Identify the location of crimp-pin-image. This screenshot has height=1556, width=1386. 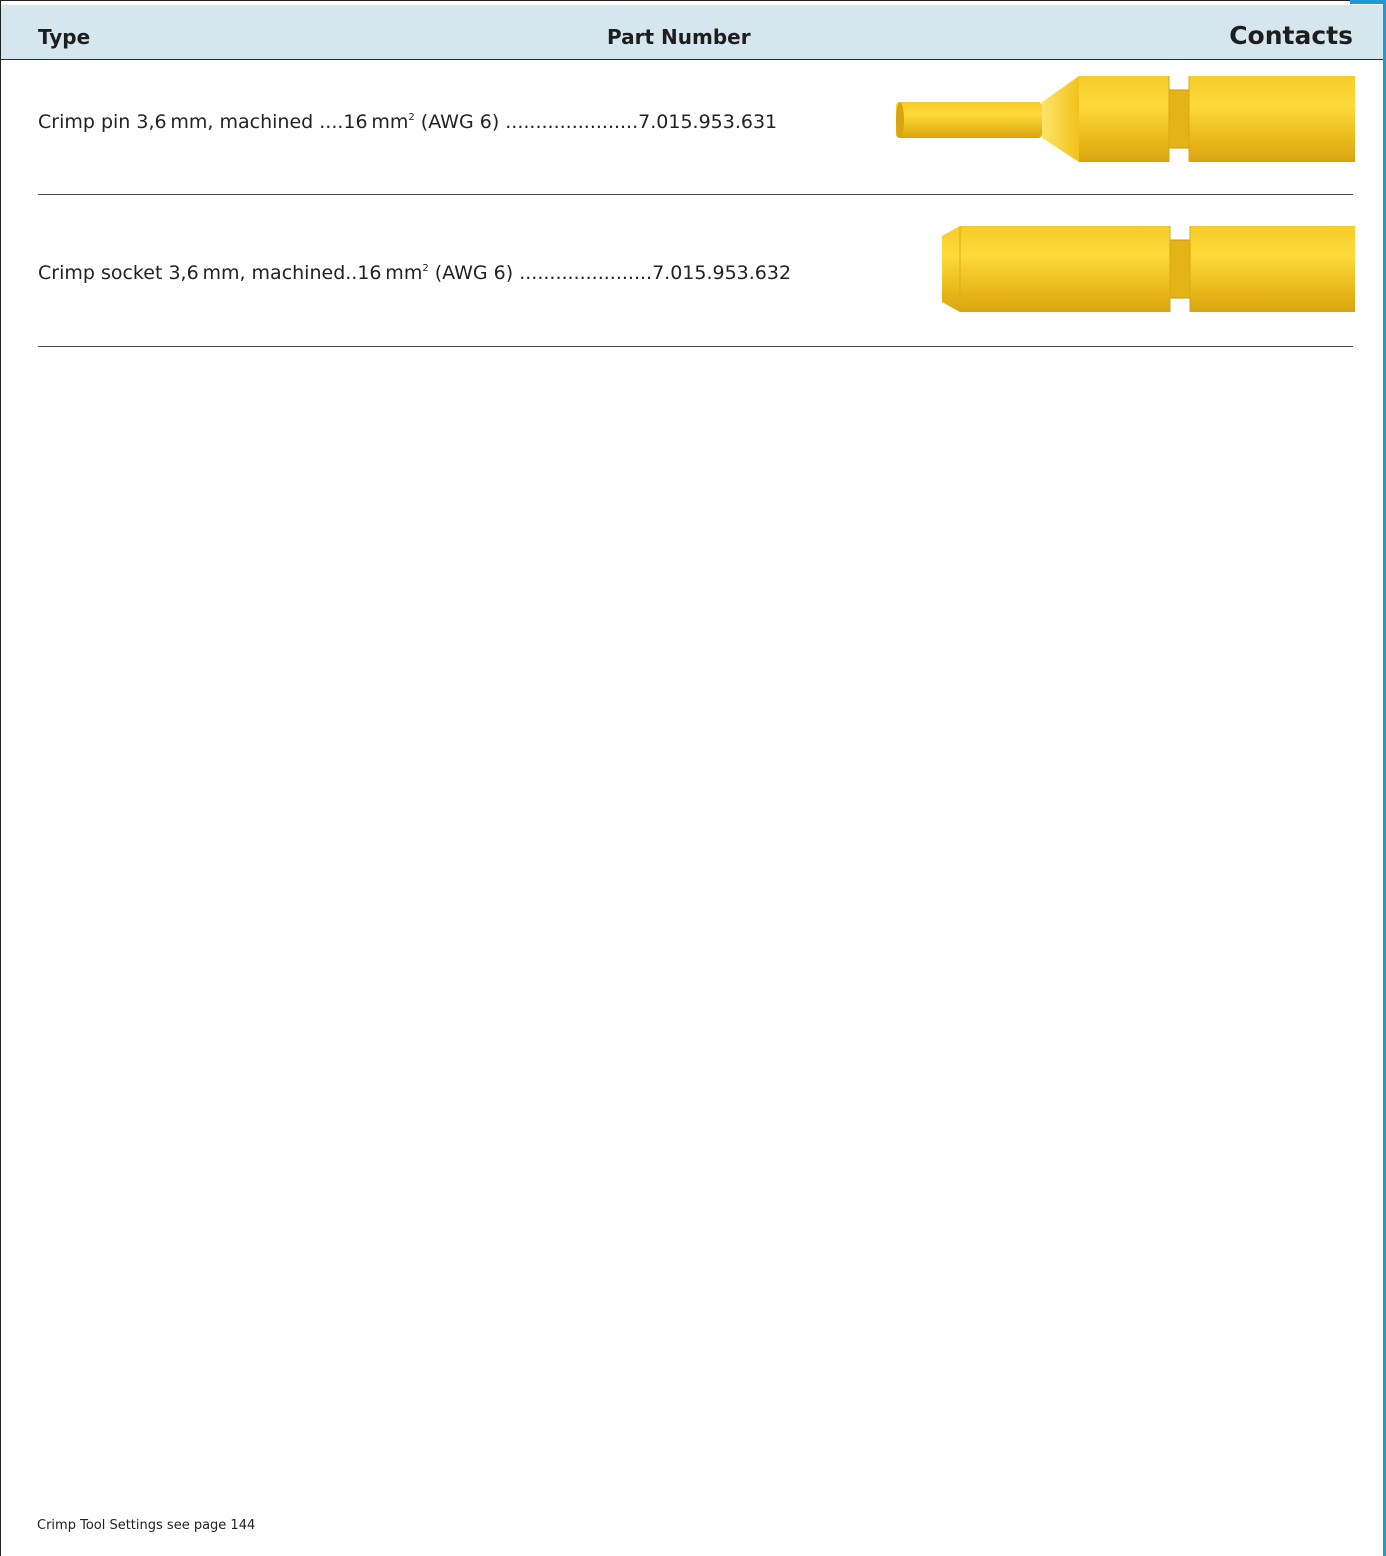
(1125, 119).